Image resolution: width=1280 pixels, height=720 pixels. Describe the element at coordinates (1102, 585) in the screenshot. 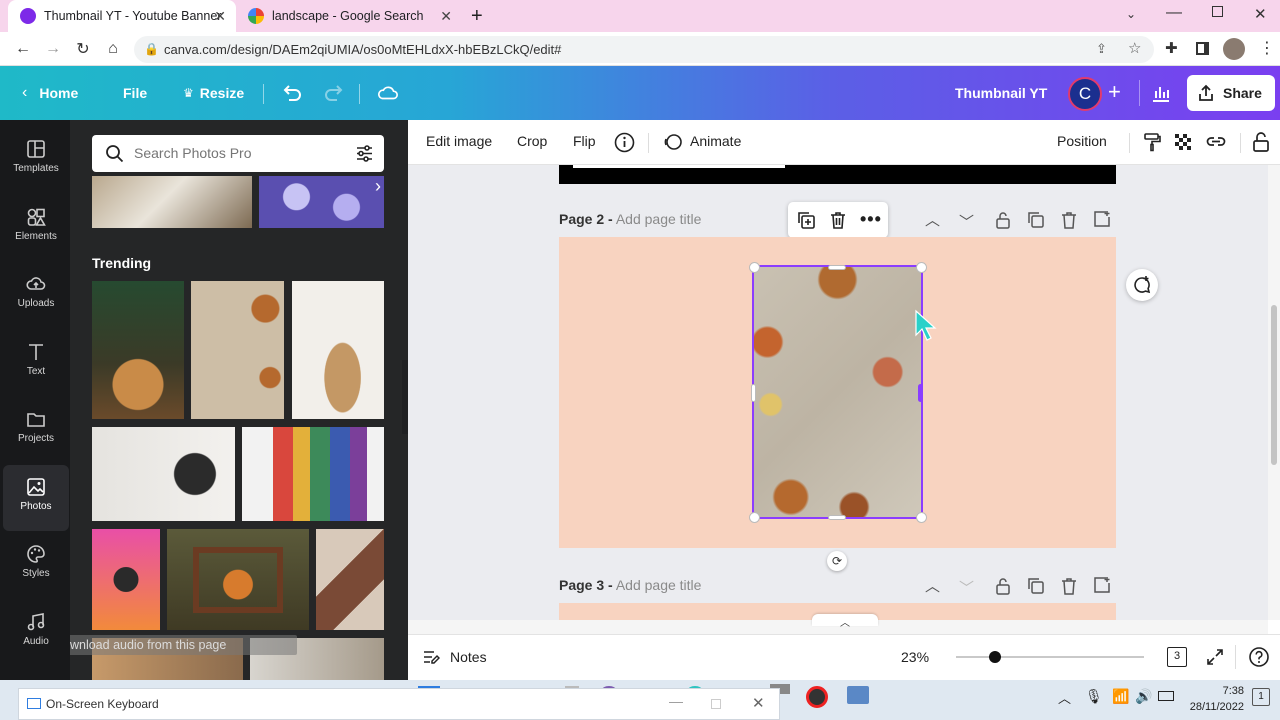

I see `add-page-icon` at that location.